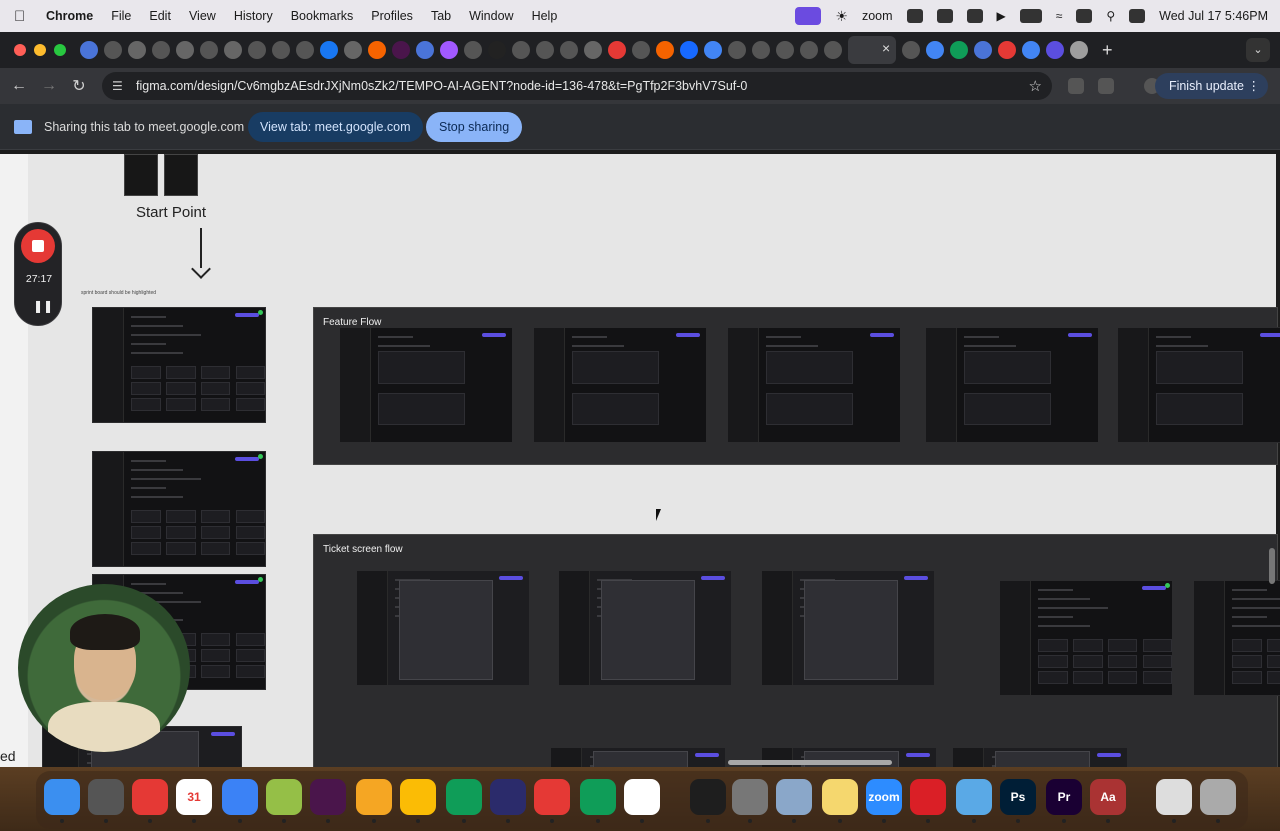 The image size is (1280, 831). I want to click on dock-app-contacts, so click(240, 797).